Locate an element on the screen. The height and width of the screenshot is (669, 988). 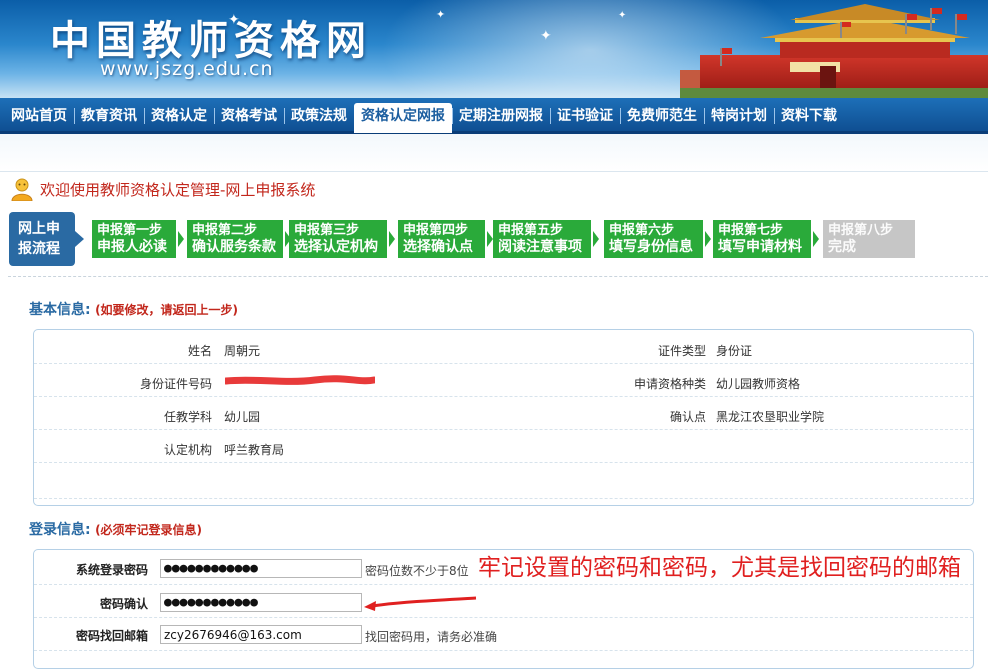
login-info-title: 登录信息: (必须牢记登录信息) is located at coordinates (115, 529).